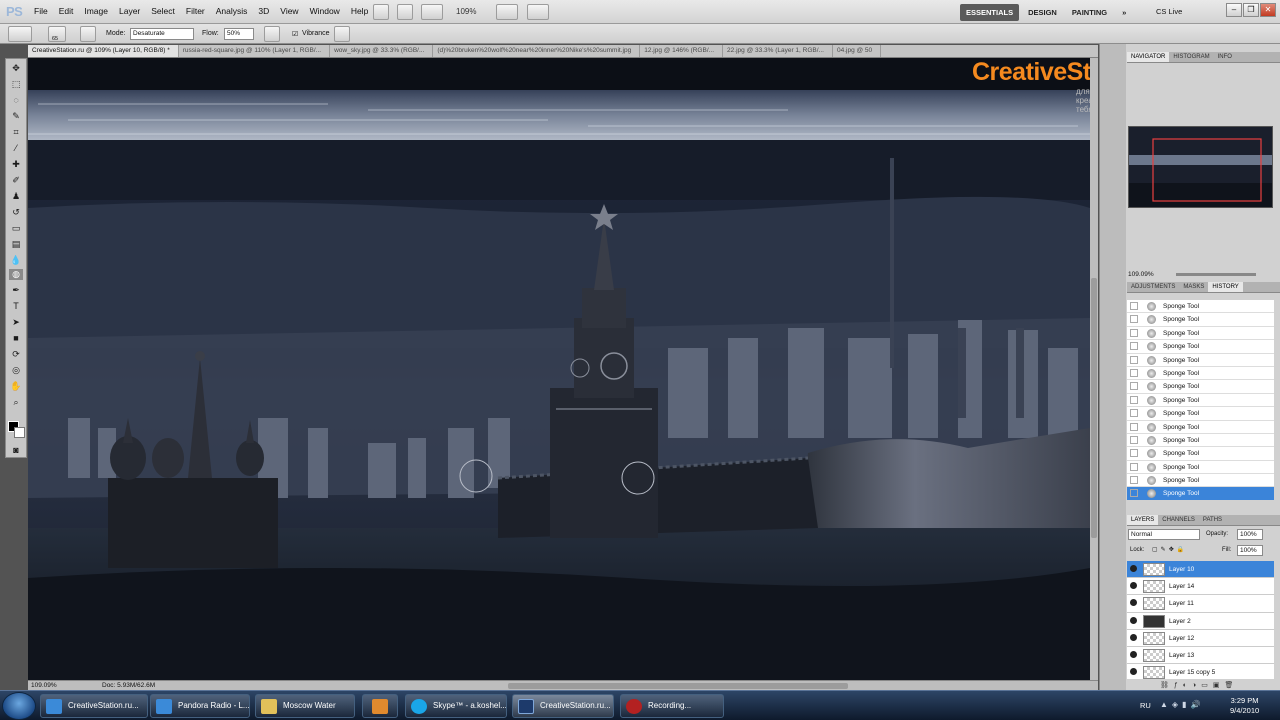  Describe the element at coordinates (163, 11) in the screenshot. I see `menu-select: Select` at that location.